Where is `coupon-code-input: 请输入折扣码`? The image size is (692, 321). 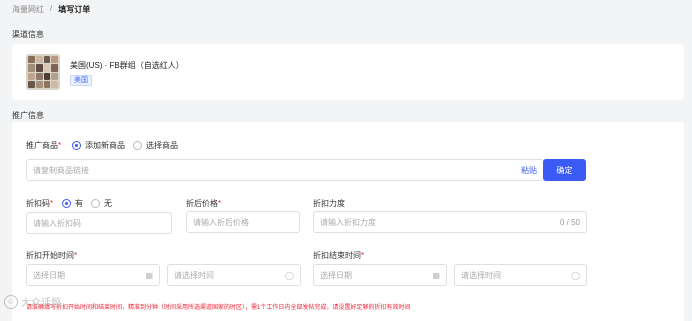 coupon-code-input: 请输入折扣码 is located at coordinates (99, 223).